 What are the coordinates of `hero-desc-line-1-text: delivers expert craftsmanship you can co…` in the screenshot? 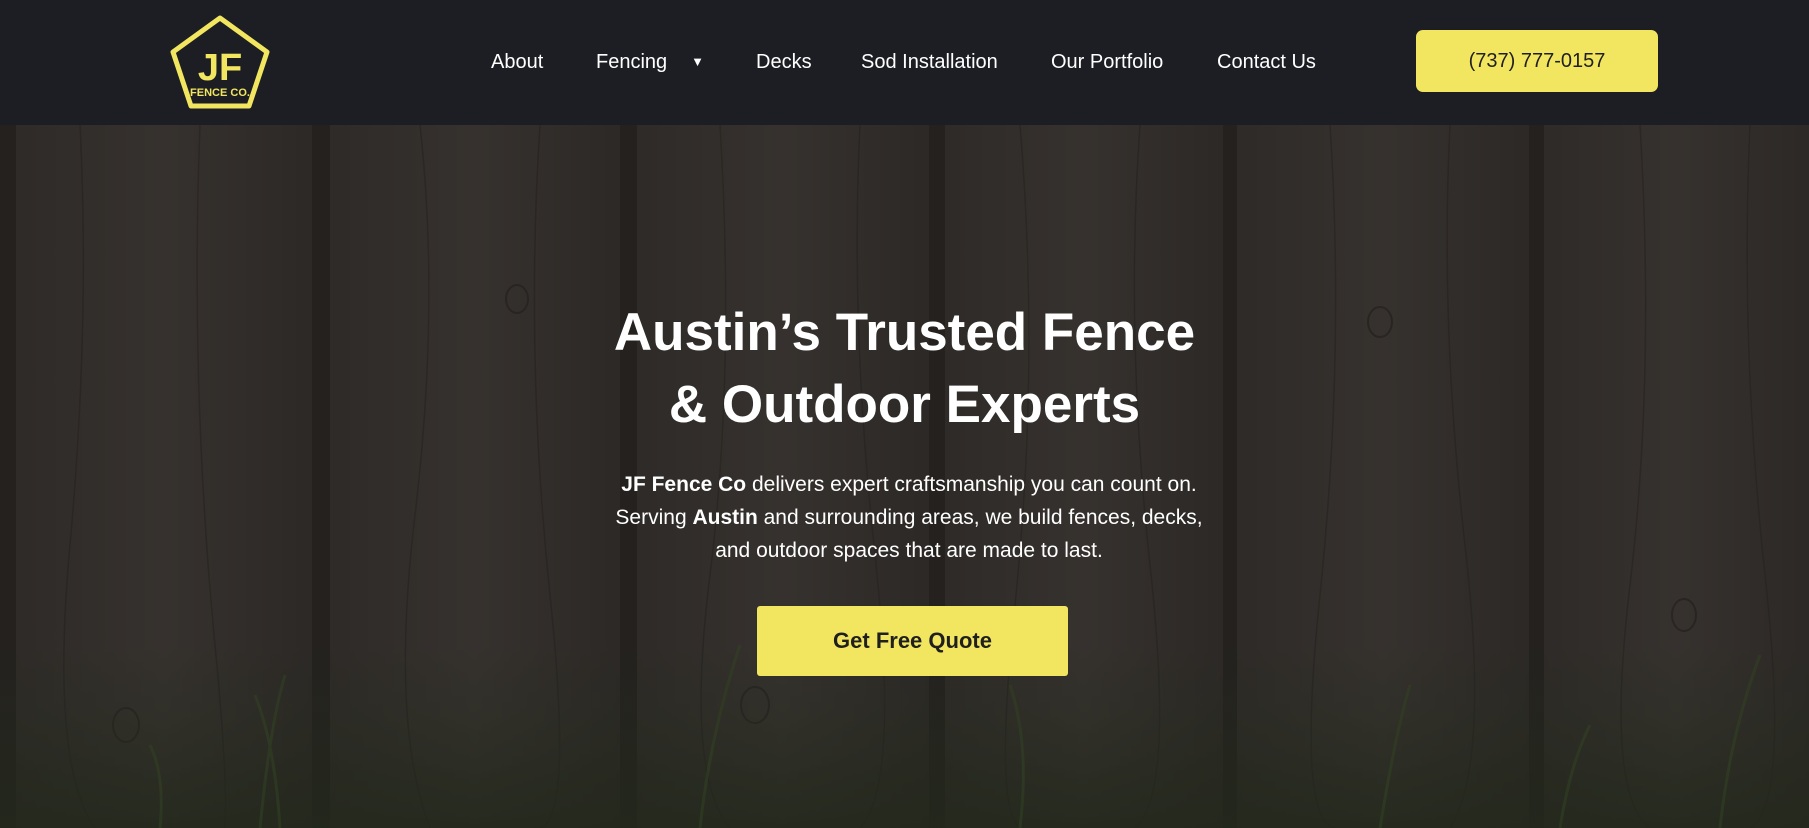 It's located at (971, 484).